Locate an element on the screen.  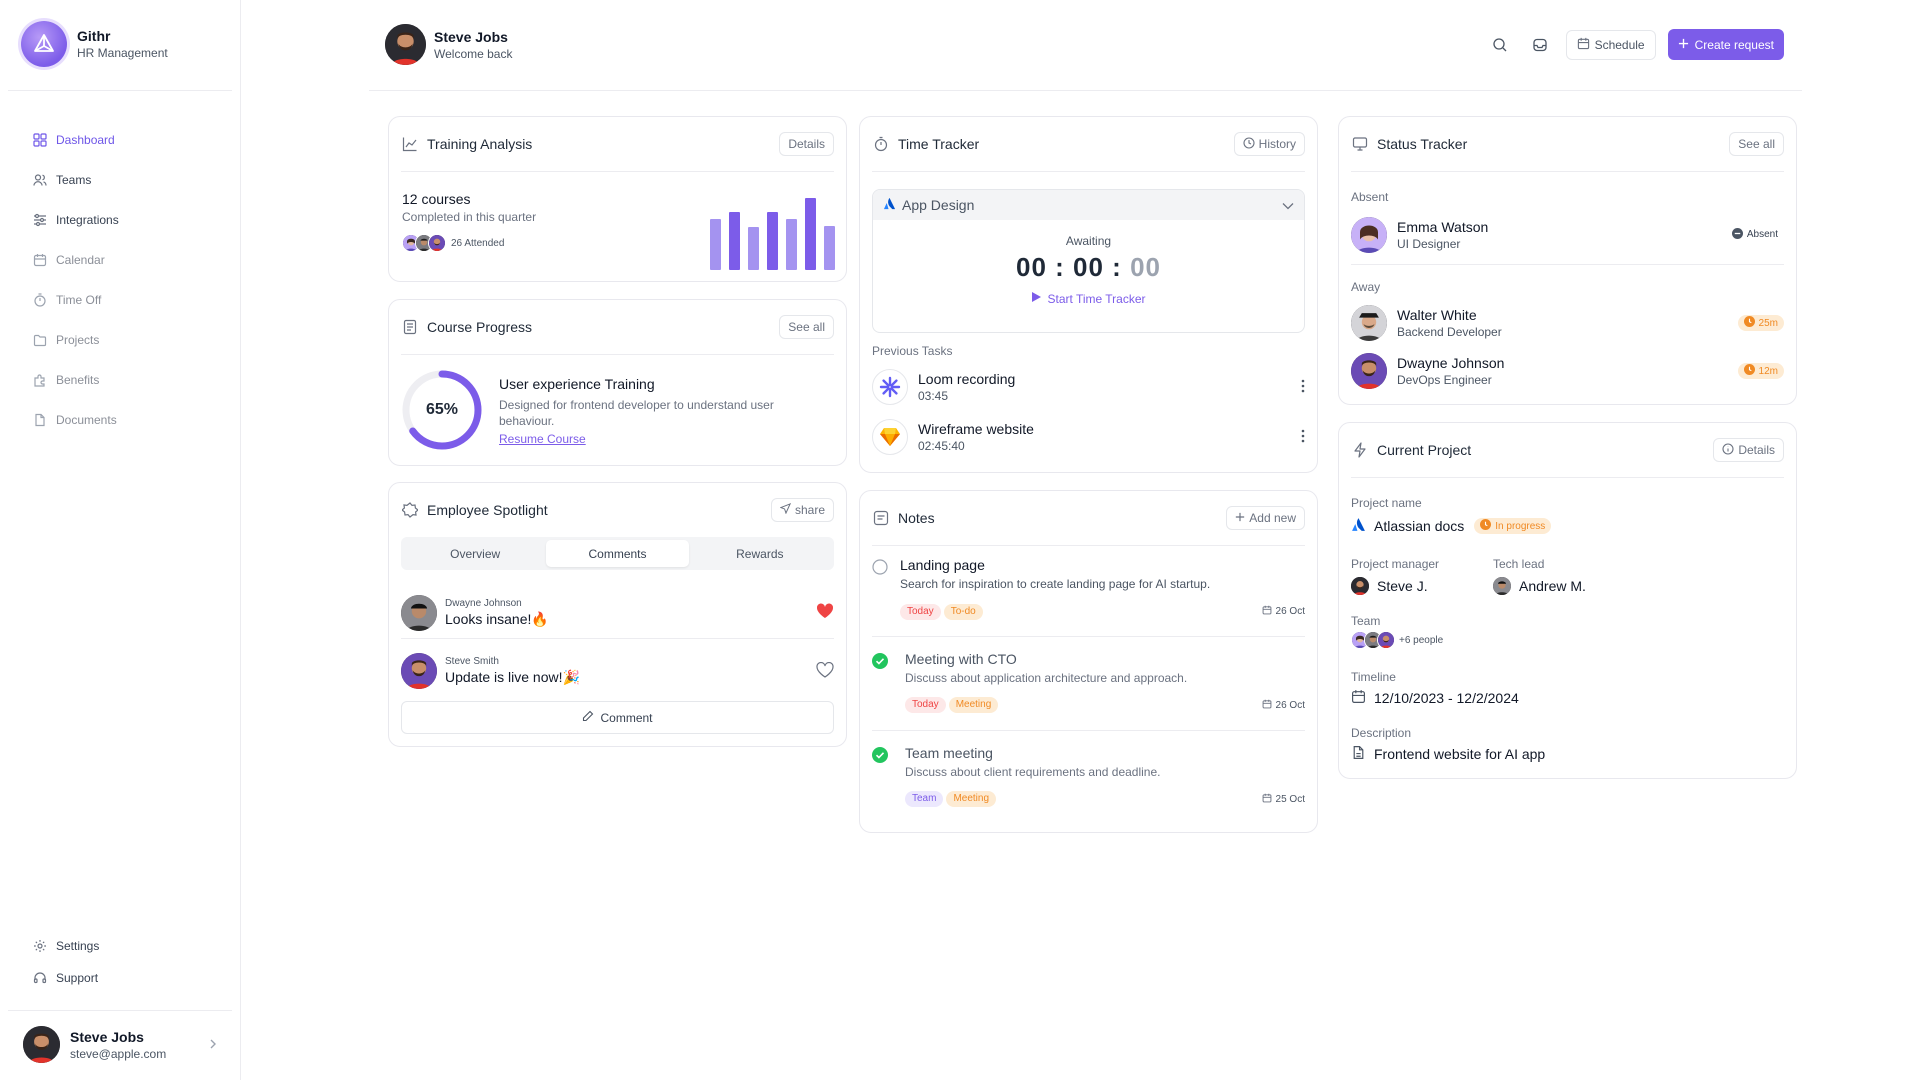
users-icon is located at coordinates (40, 180).